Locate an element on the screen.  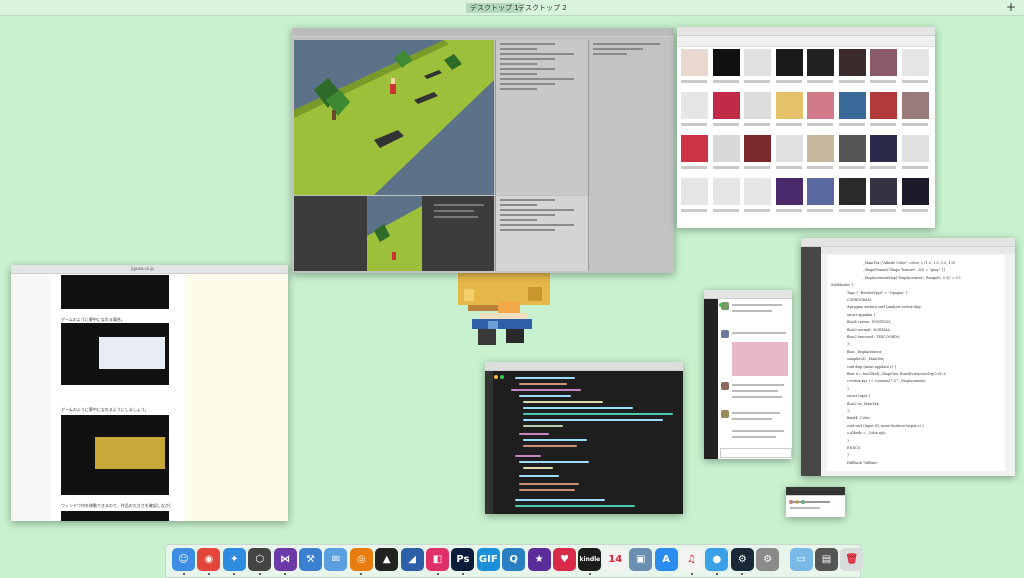
chrome-icon: ◉ is located at coordinates (209, 559).